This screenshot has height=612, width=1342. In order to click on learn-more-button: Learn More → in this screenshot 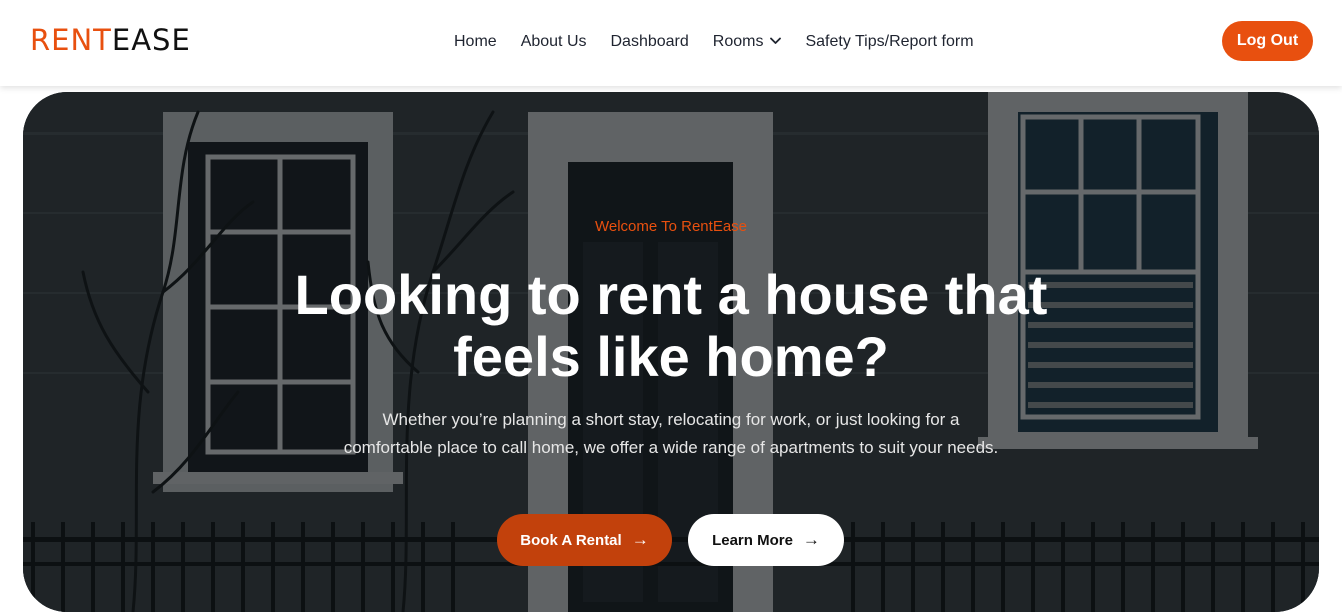, I will do `click(766, 540)`.